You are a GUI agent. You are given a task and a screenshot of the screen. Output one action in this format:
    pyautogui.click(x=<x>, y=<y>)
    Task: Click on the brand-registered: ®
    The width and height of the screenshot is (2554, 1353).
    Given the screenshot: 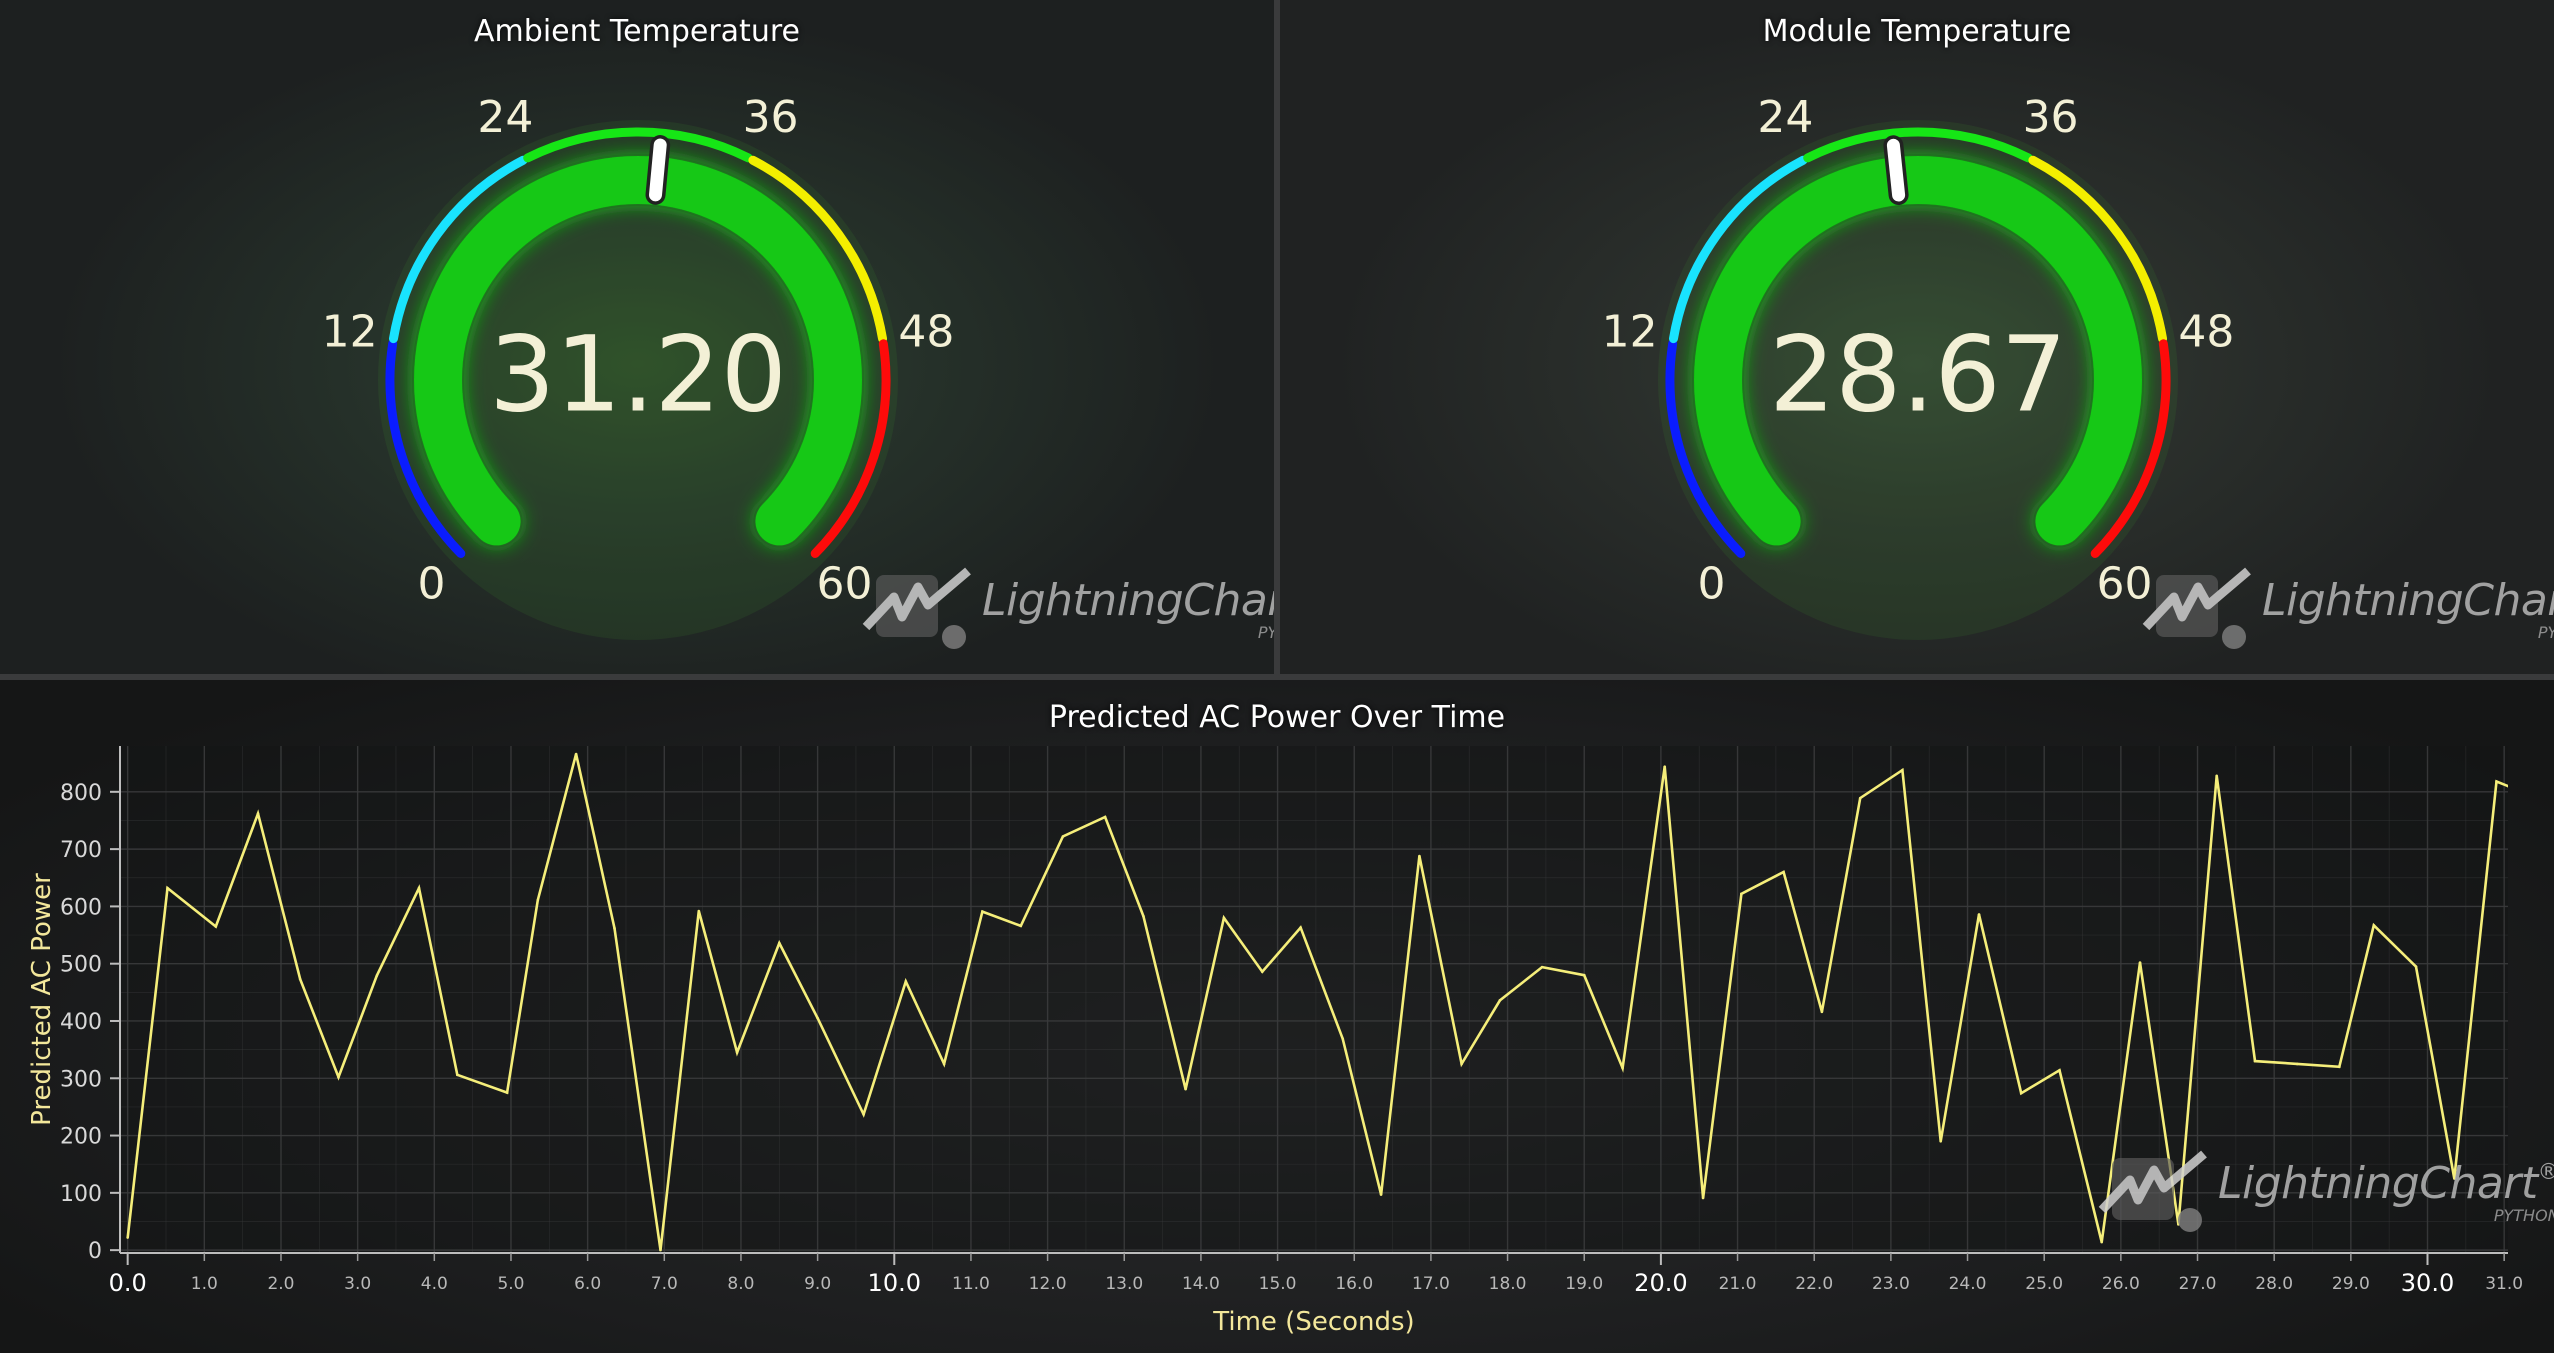 What is the action you would take?
    pyautogui.click(x=2545, y=1172)
    